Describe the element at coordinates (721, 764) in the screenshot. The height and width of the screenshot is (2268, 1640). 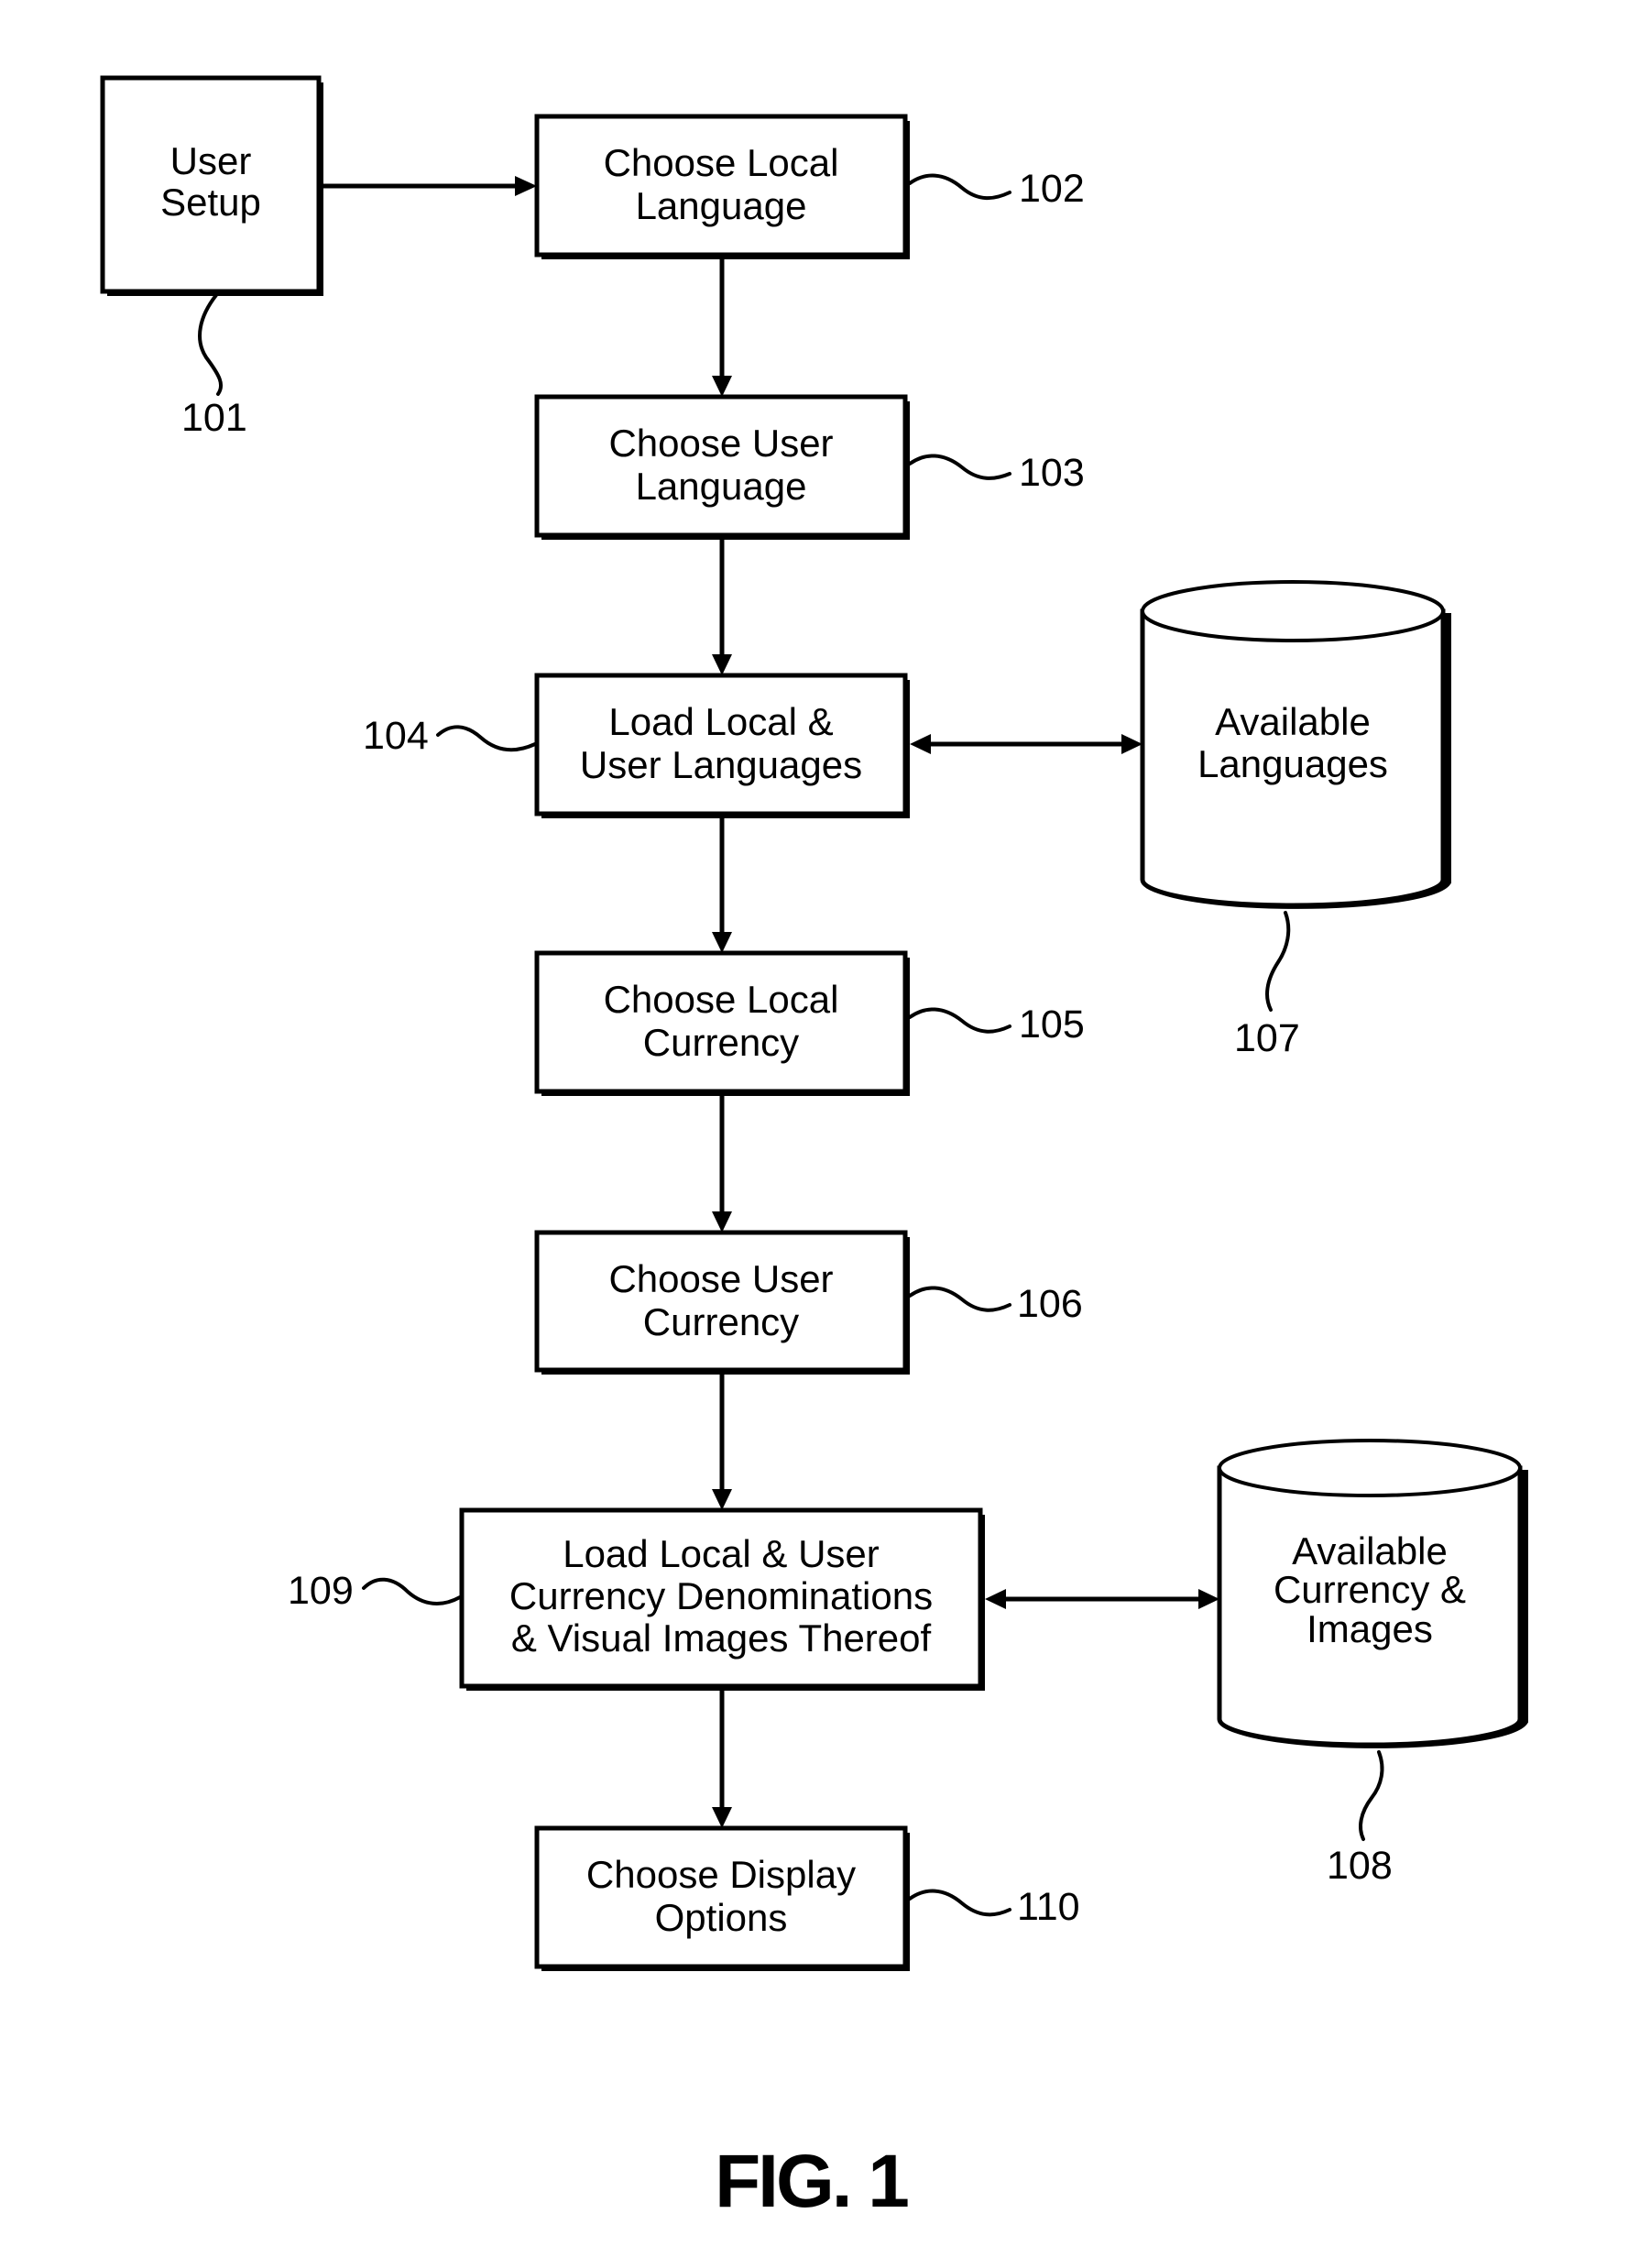
I see `node-label-line: User Languages` at that location.